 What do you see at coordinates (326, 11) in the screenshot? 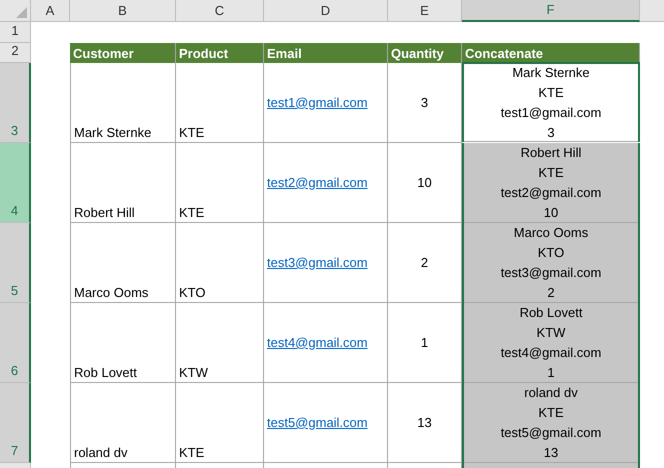
I see `column-header: D` at bounding box center [326, 11].